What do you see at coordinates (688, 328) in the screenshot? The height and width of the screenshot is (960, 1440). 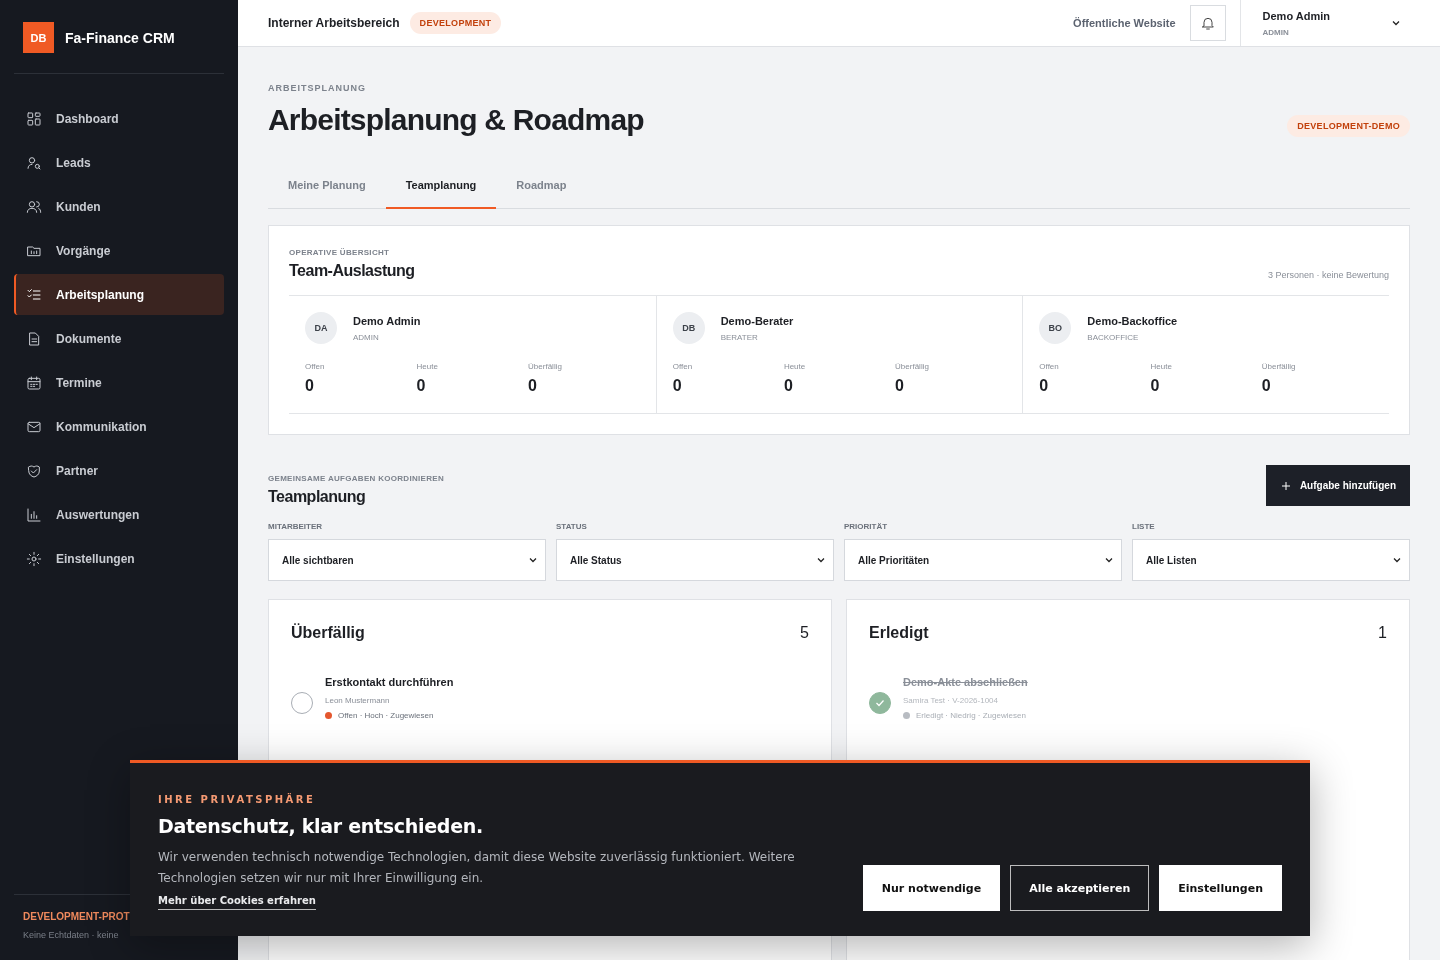 I see `avatar: DB` at bounding box center [688, 328].